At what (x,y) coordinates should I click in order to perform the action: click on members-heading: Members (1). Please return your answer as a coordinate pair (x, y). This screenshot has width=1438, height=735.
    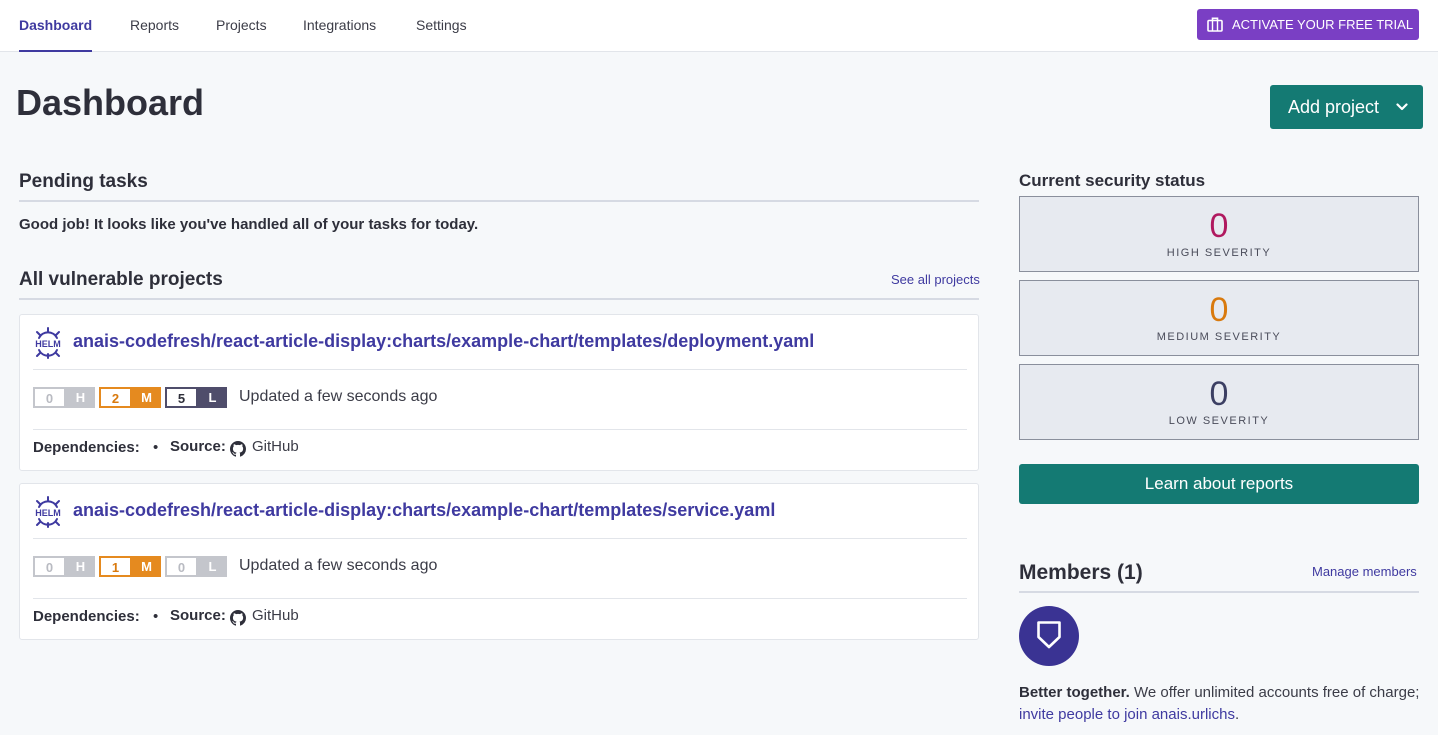
    Looking at the image, I should click on (1081, 572).